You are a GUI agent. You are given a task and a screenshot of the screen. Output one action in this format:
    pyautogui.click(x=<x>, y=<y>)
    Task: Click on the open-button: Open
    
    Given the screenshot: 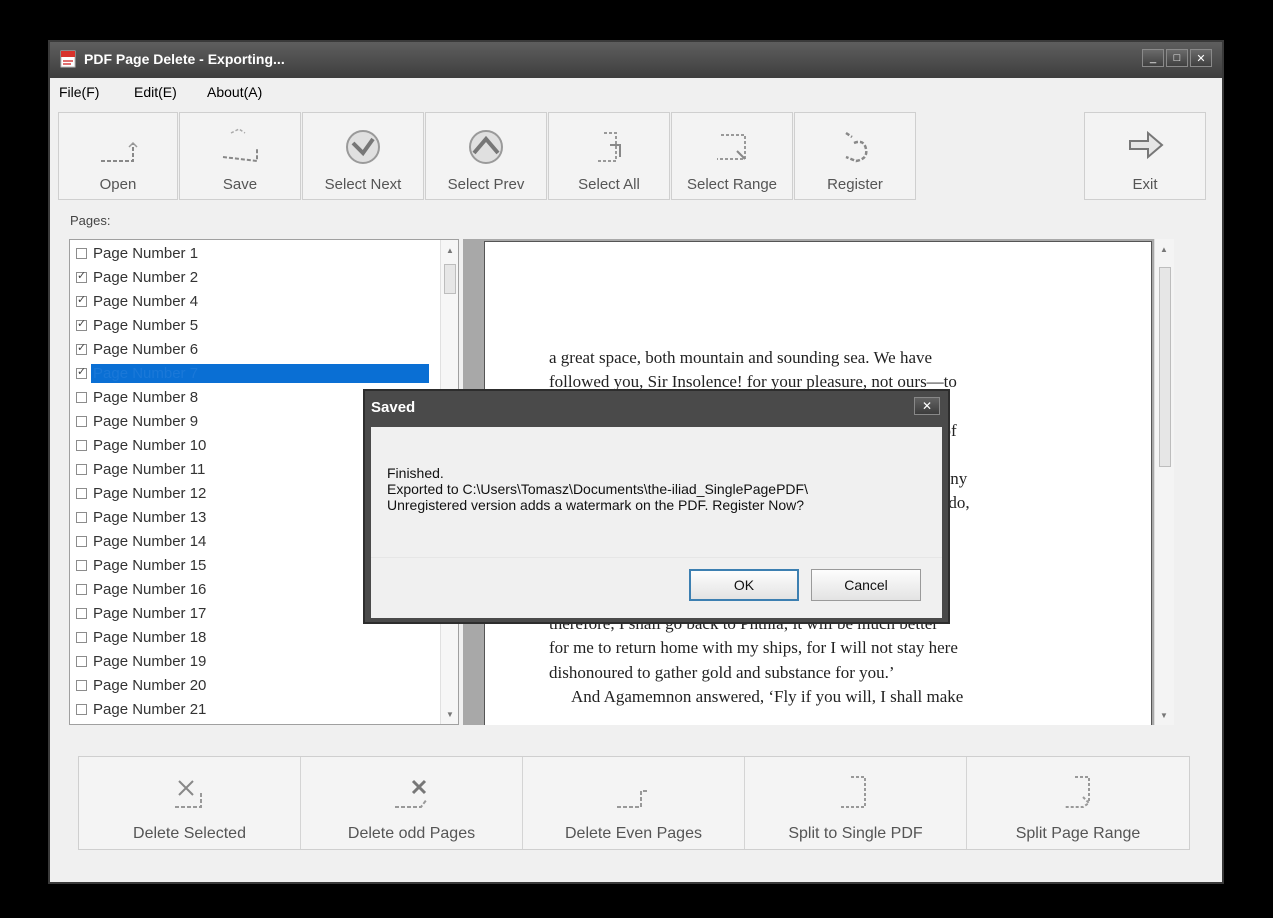 What is the action you would take?
    pyautogui.click(x=118, y=156)
    